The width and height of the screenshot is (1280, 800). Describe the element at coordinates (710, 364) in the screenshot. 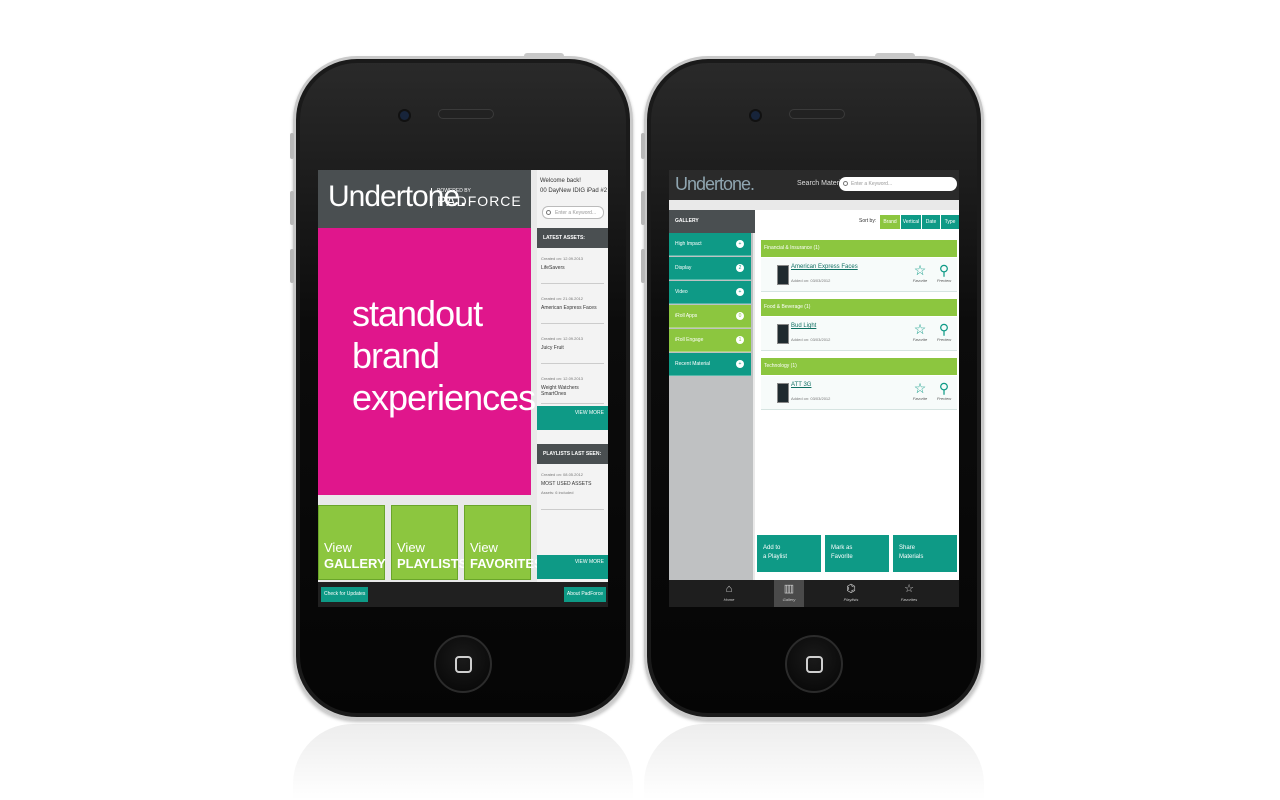

I see `nav-item-recent-material: Recent Material +` at that location.